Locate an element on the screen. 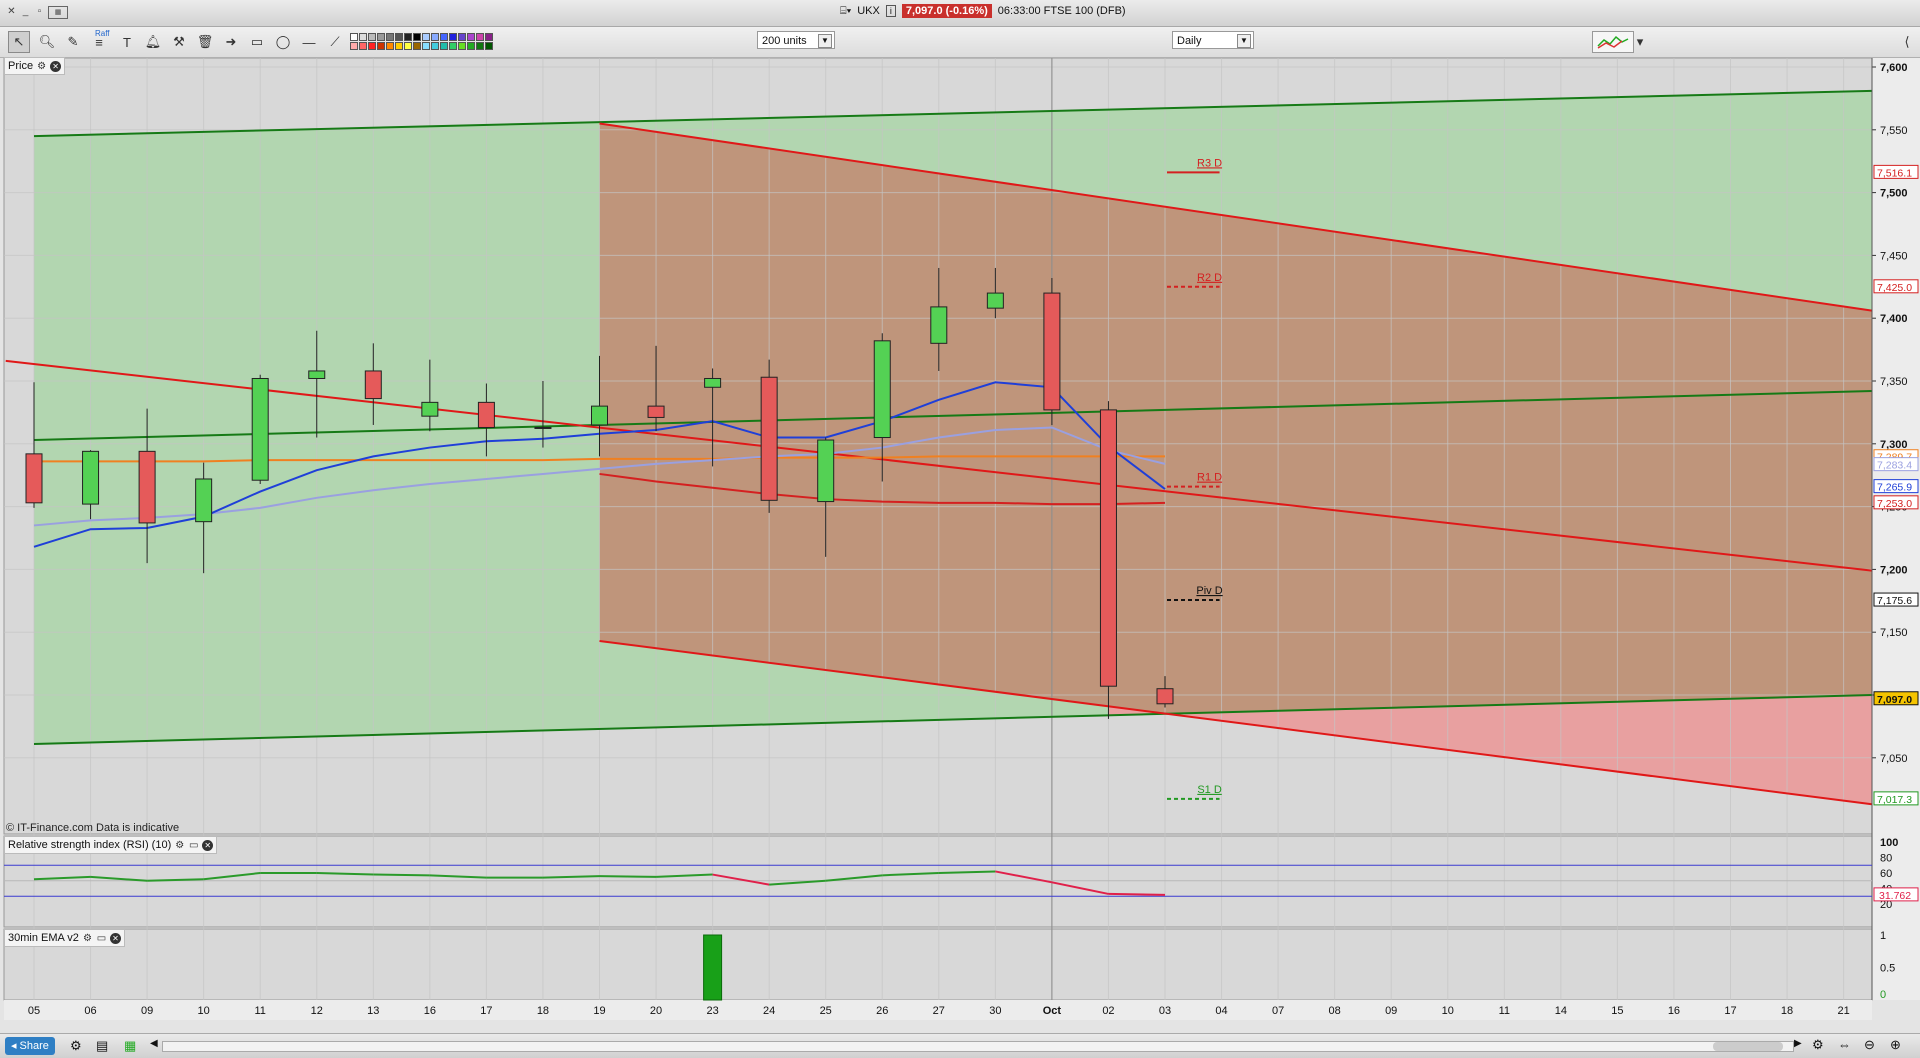 The image size is (1920, 1058). pointer-tool-icon: ↖ is located at coordinates (19, 42).